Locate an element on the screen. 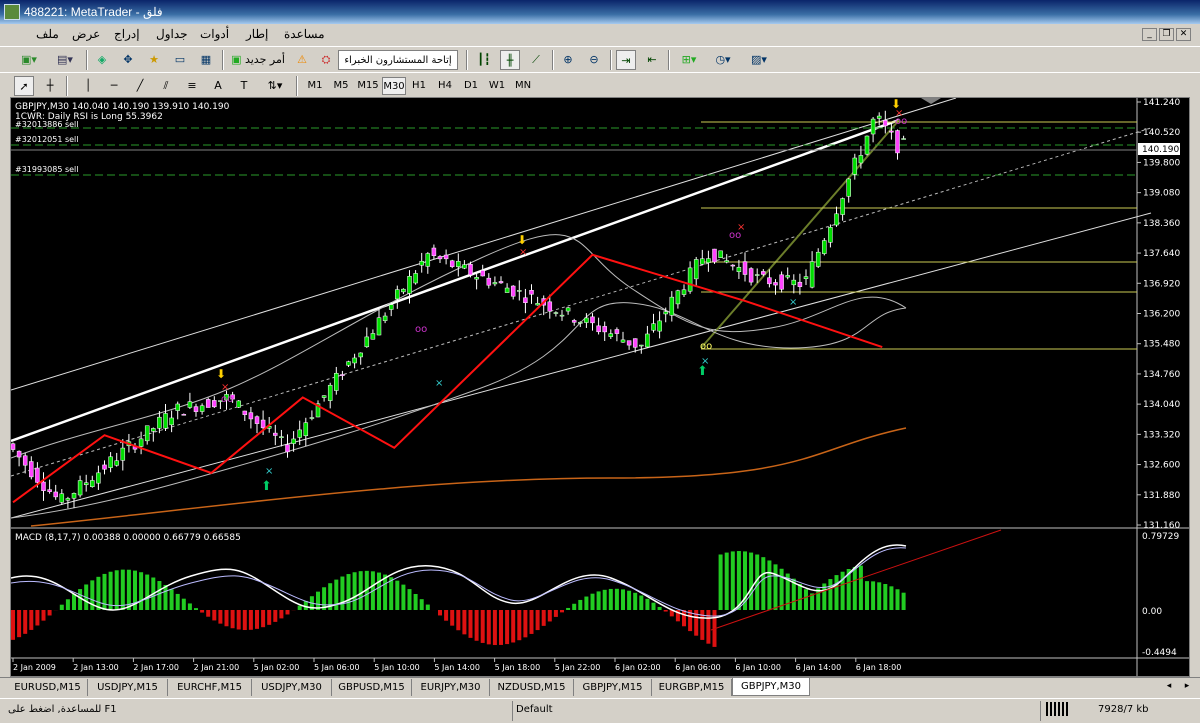 The height and width of the screenshot is (723, 1200). data-window-icon: ✥ is located at coordinates (128, 60).